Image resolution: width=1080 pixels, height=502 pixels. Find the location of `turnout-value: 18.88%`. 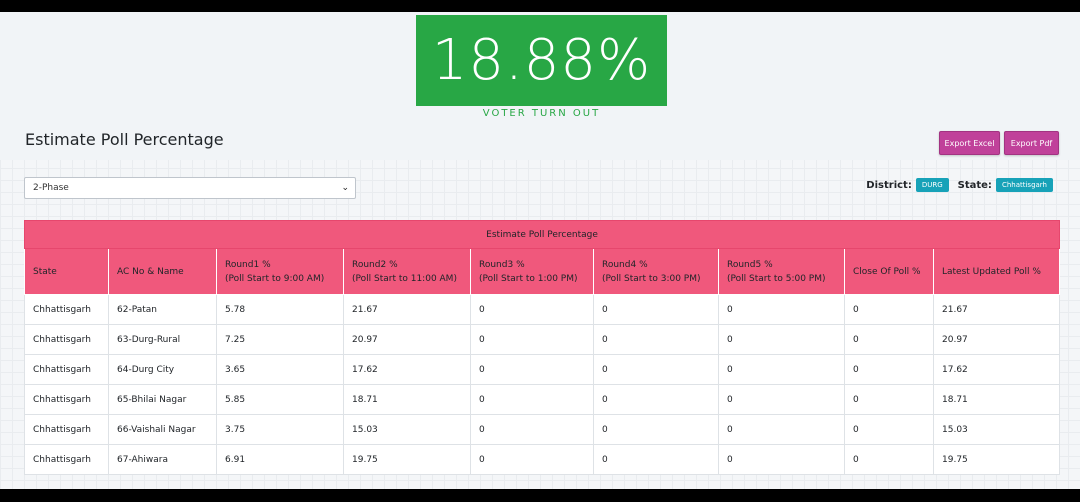

turnout-value: 18.88% is located at coordinates (541, 60).